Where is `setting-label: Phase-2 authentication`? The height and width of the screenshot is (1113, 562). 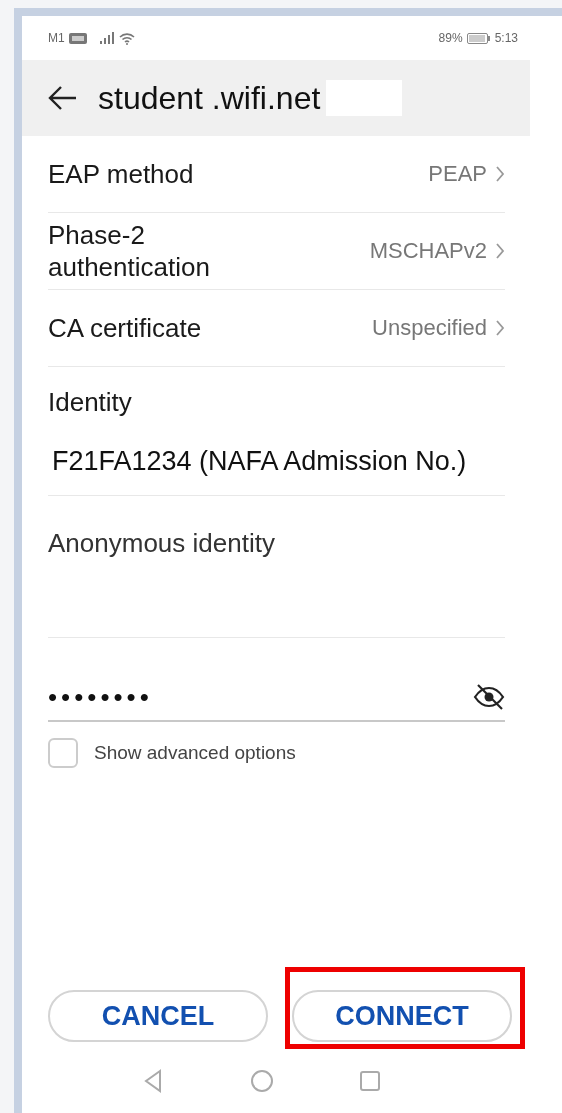
setting-label: Phase-2 authentication is located at coordinates (129, 251).